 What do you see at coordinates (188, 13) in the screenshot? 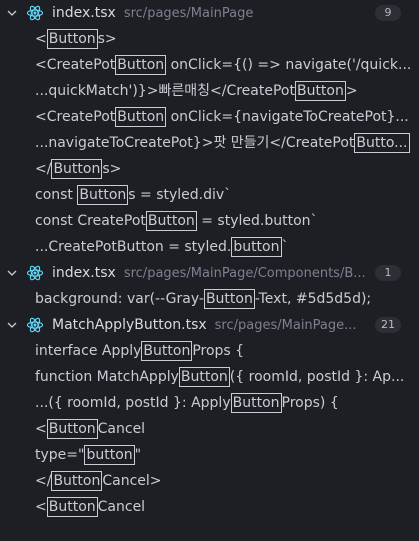
I see `file-path: src/pages/MainPage` at bounding box center [188, 13].